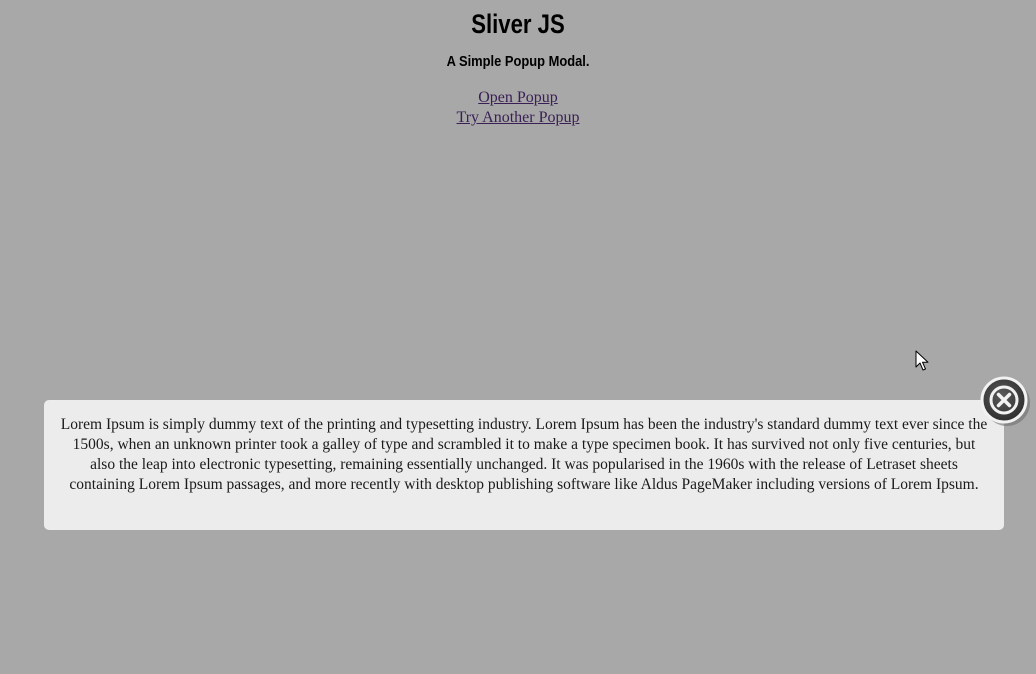 This screenshot has height=674, width=1036. I want to click on close-circle-icon, so click(1005, 401).